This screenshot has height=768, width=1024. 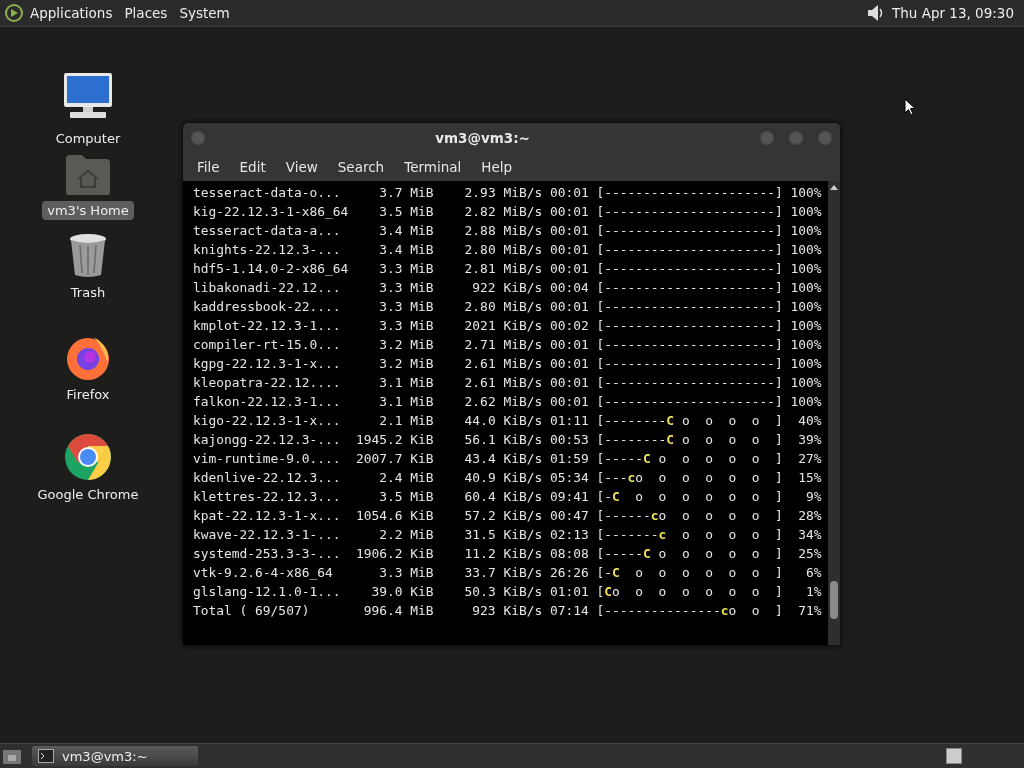 What do you see at coordinates (834, 600) in the screenshot?
I see `scrollbar-thumb` at bounding box center [834, 600].